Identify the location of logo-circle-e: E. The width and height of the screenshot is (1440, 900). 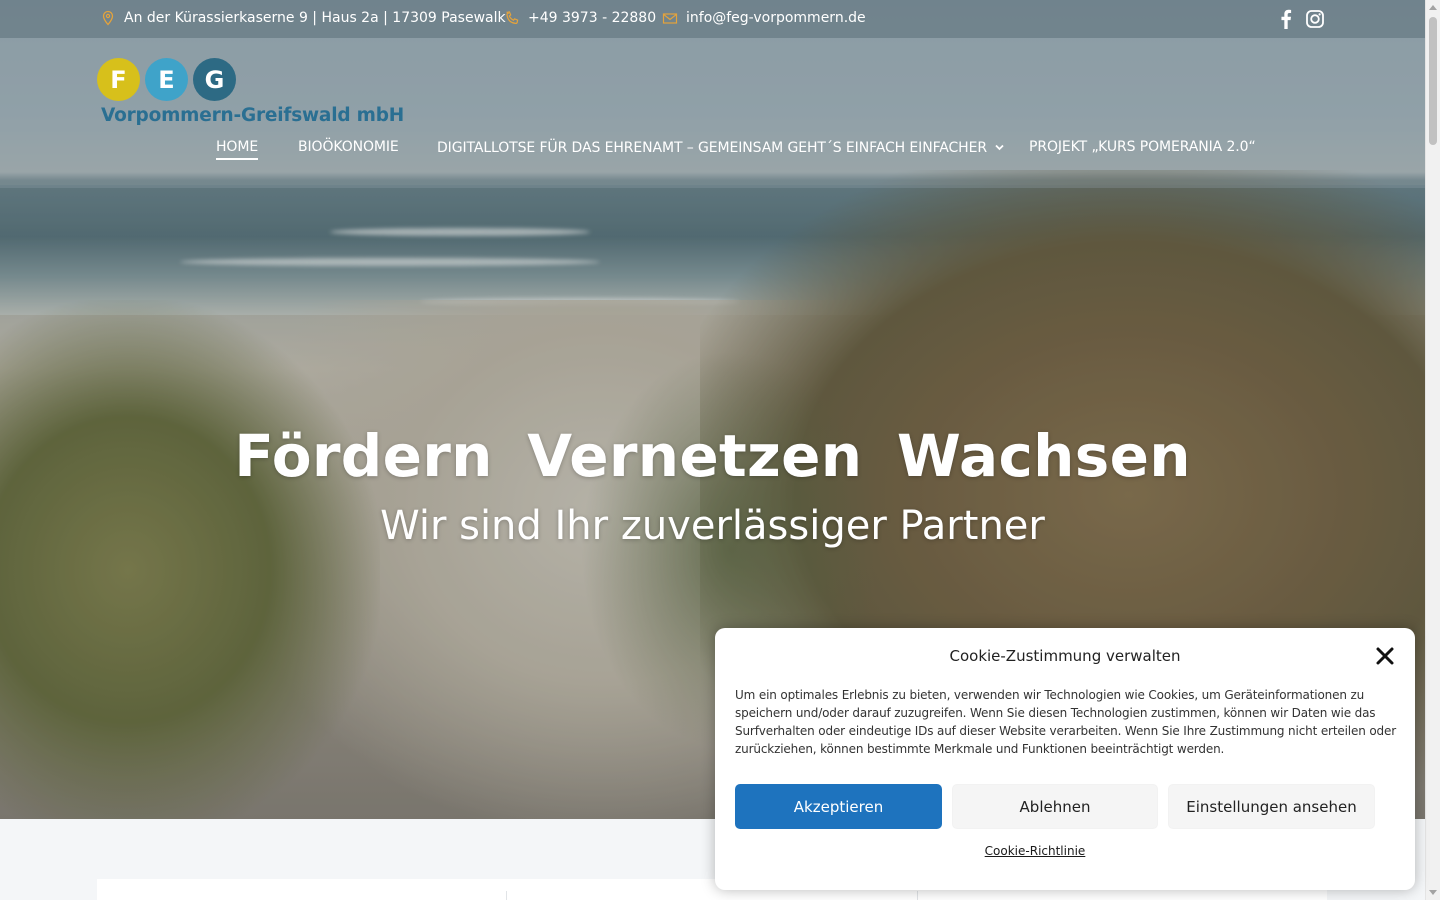
(166, 79).